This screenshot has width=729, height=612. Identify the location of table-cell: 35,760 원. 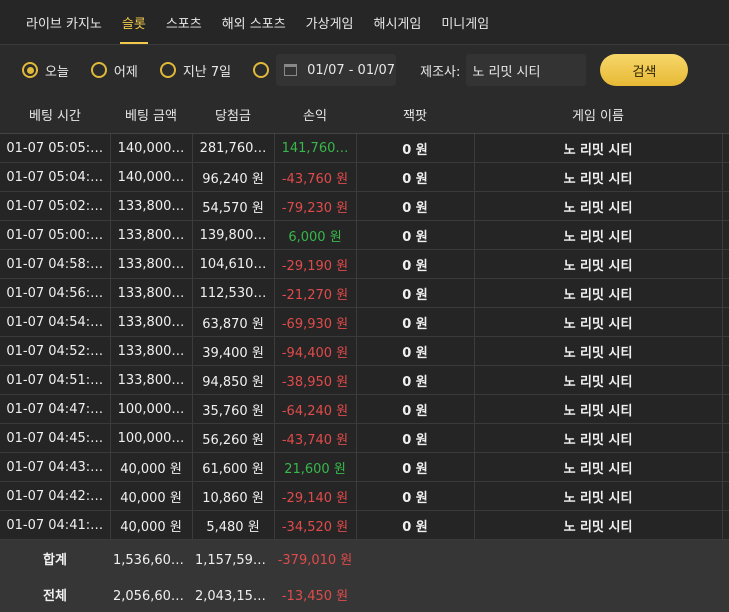
(233, 409).